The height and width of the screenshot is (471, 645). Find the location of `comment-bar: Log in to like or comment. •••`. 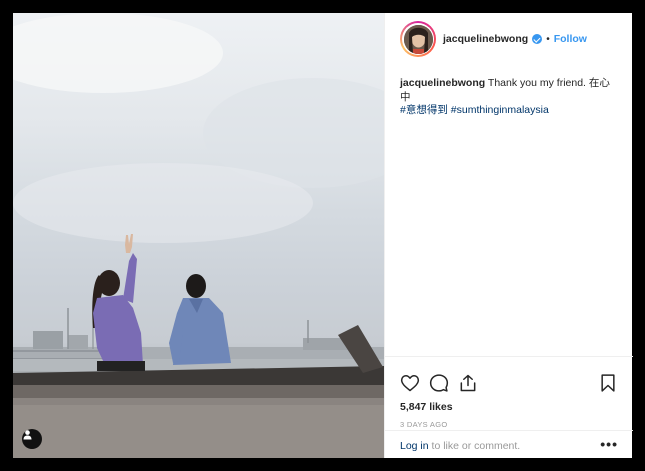

comment-bar: Log in to like or comment. ••• is located at coordinates (509, 444).